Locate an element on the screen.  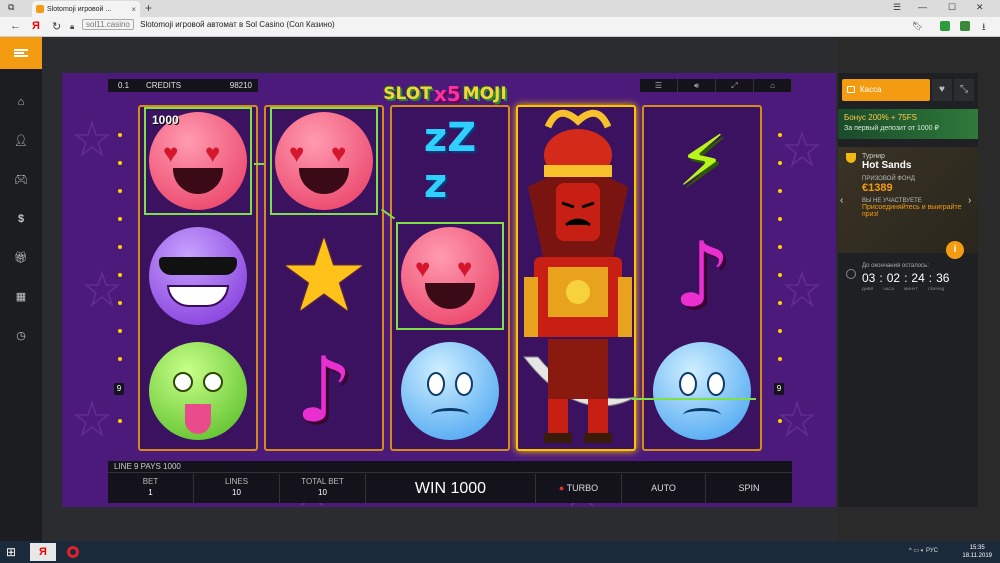
minutes-unit: МИНУТ is located at coordinates (910, 288).